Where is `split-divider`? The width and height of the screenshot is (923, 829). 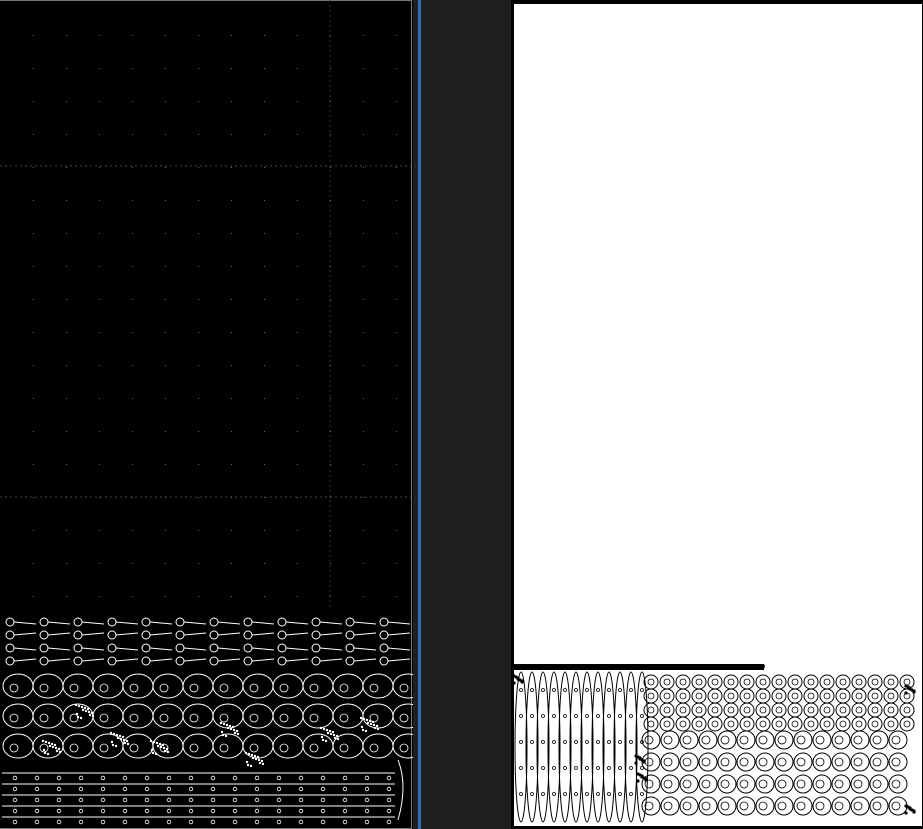
split-divider is located at coordinates (419, 414).